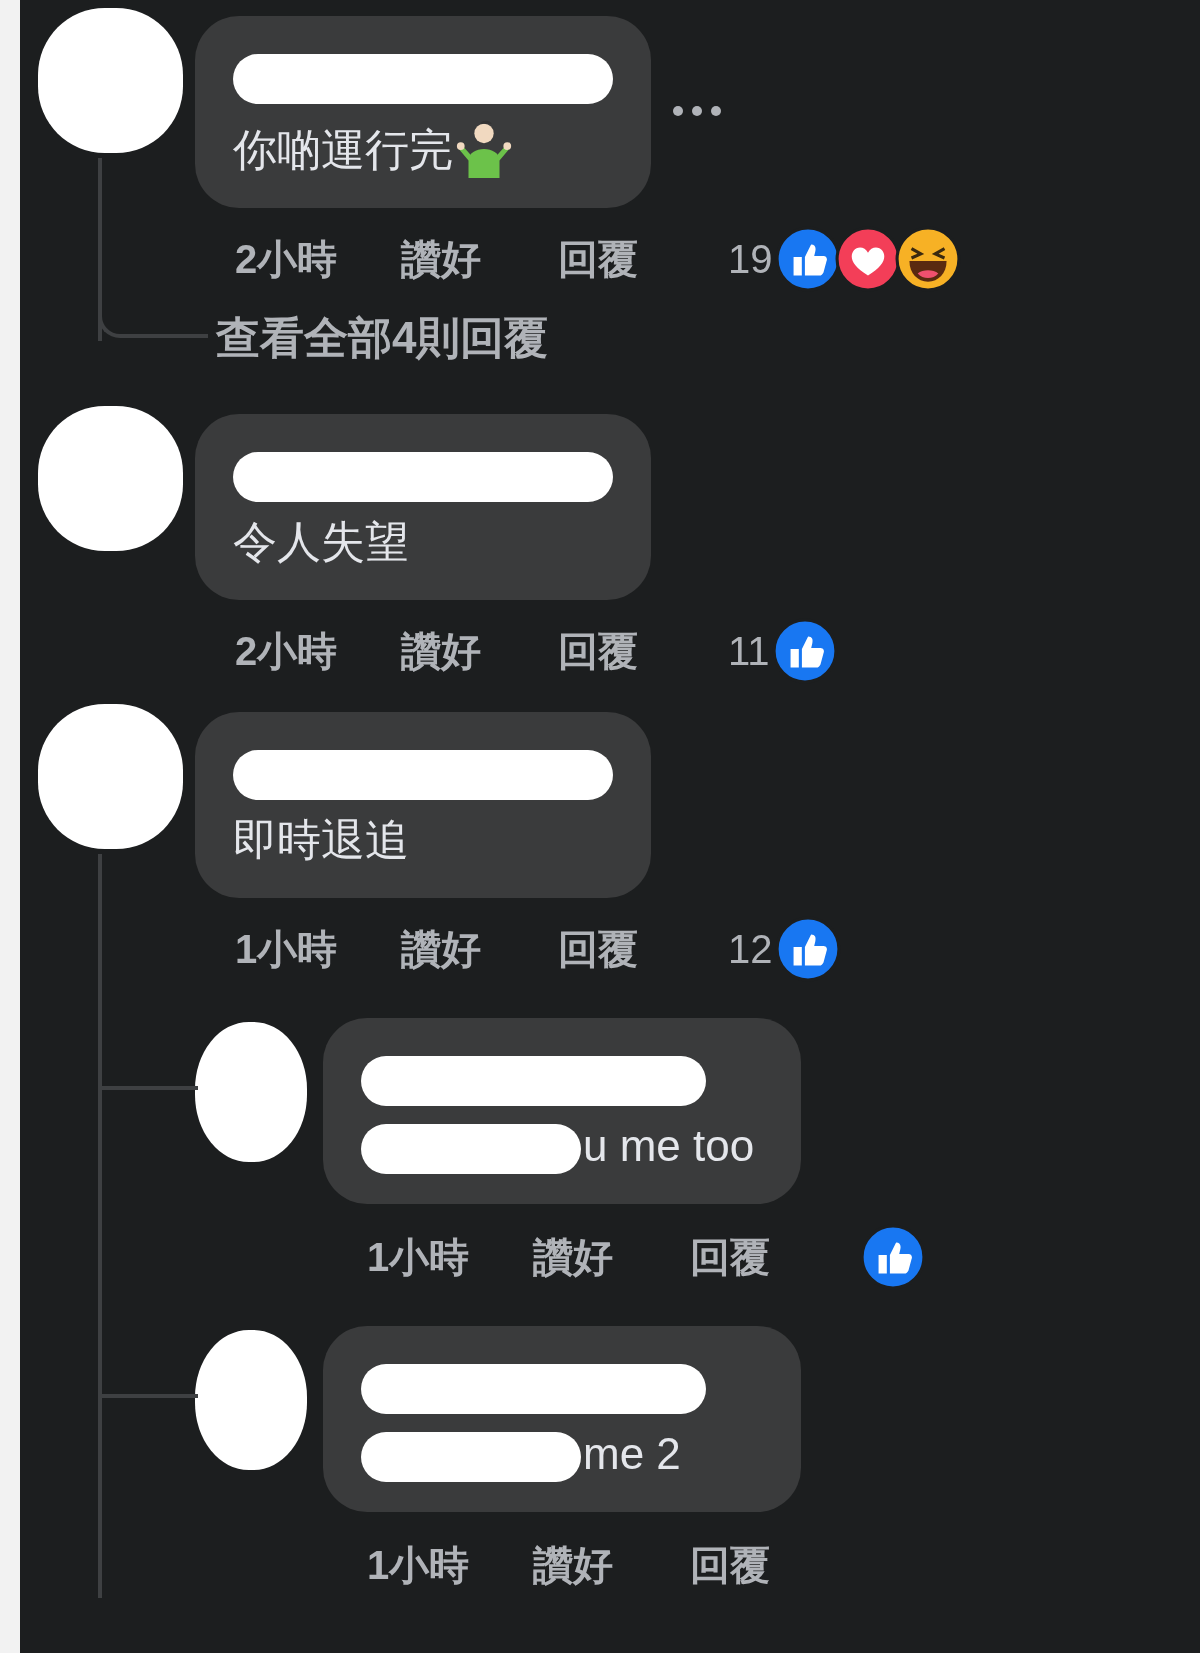  I want to click on comment-text: 令人失望, so click(321, 542).